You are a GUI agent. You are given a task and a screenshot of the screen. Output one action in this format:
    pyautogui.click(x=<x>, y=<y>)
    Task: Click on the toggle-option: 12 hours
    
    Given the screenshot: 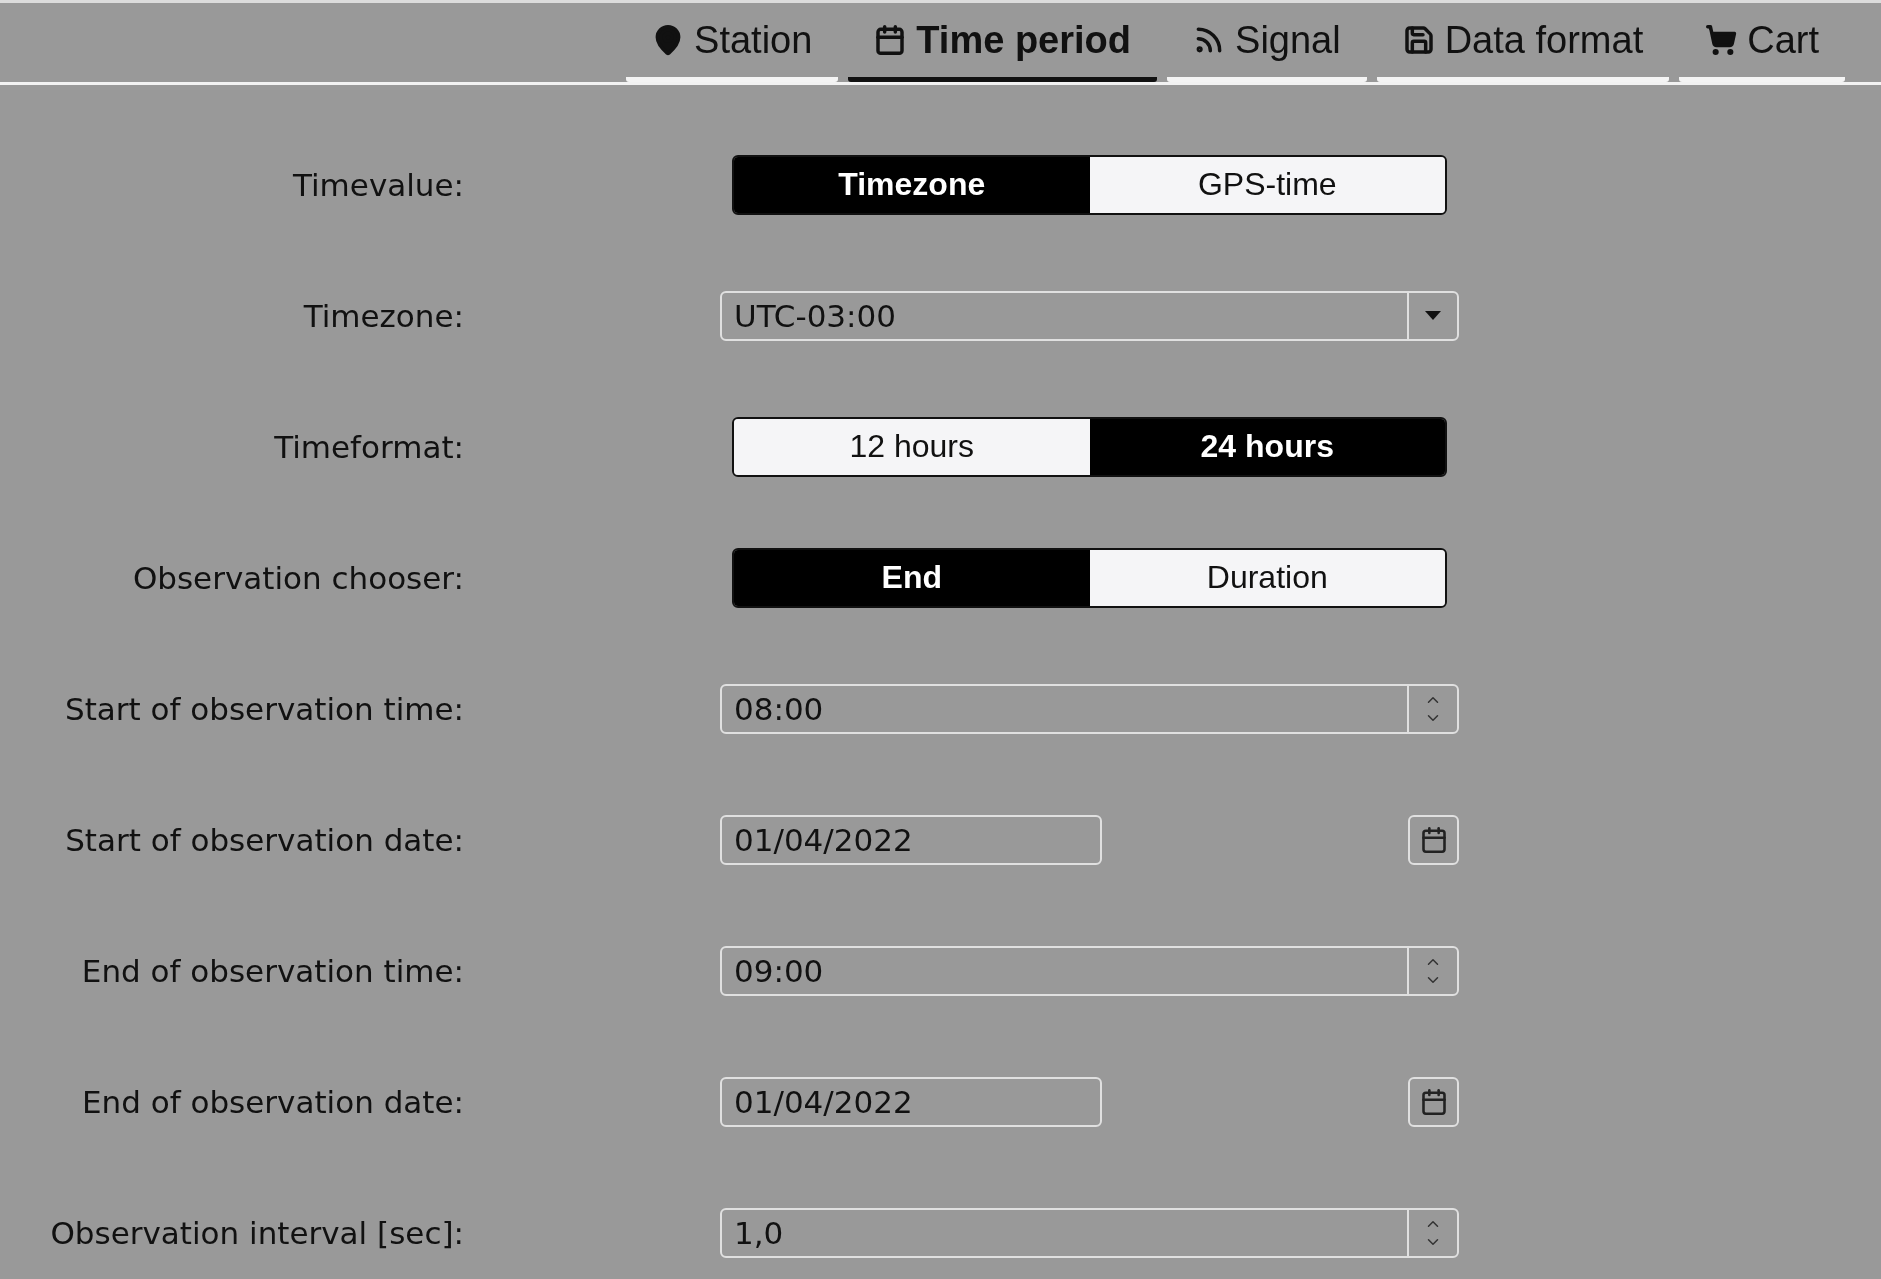 What is the action you would take?
    pyautogui.click(x=912, y=446)
    